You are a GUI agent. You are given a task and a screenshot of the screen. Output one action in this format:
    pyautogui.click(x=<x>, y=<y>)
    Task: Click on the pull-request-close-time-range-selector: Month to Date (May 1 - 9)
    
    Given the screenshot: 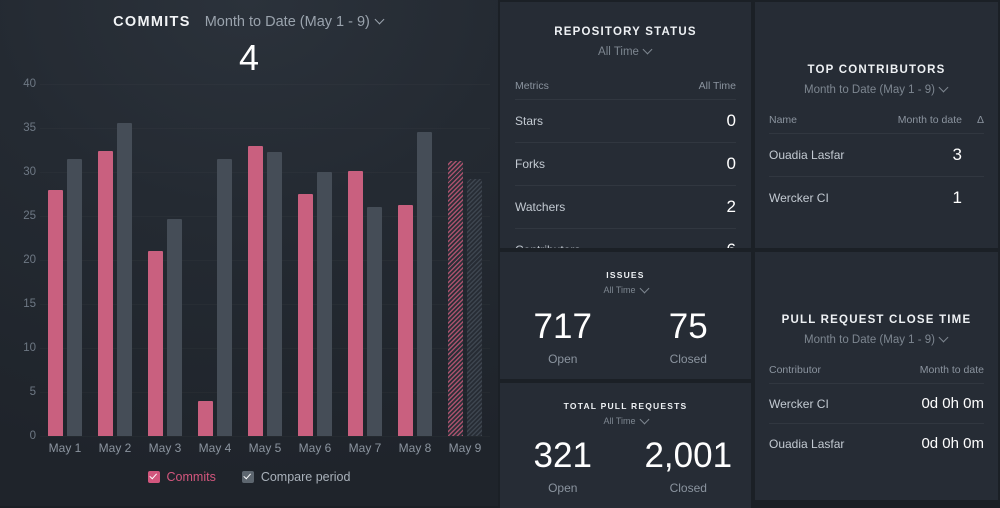 What is the action you would take?
    pyautogui.click(x=876, y=336)
    